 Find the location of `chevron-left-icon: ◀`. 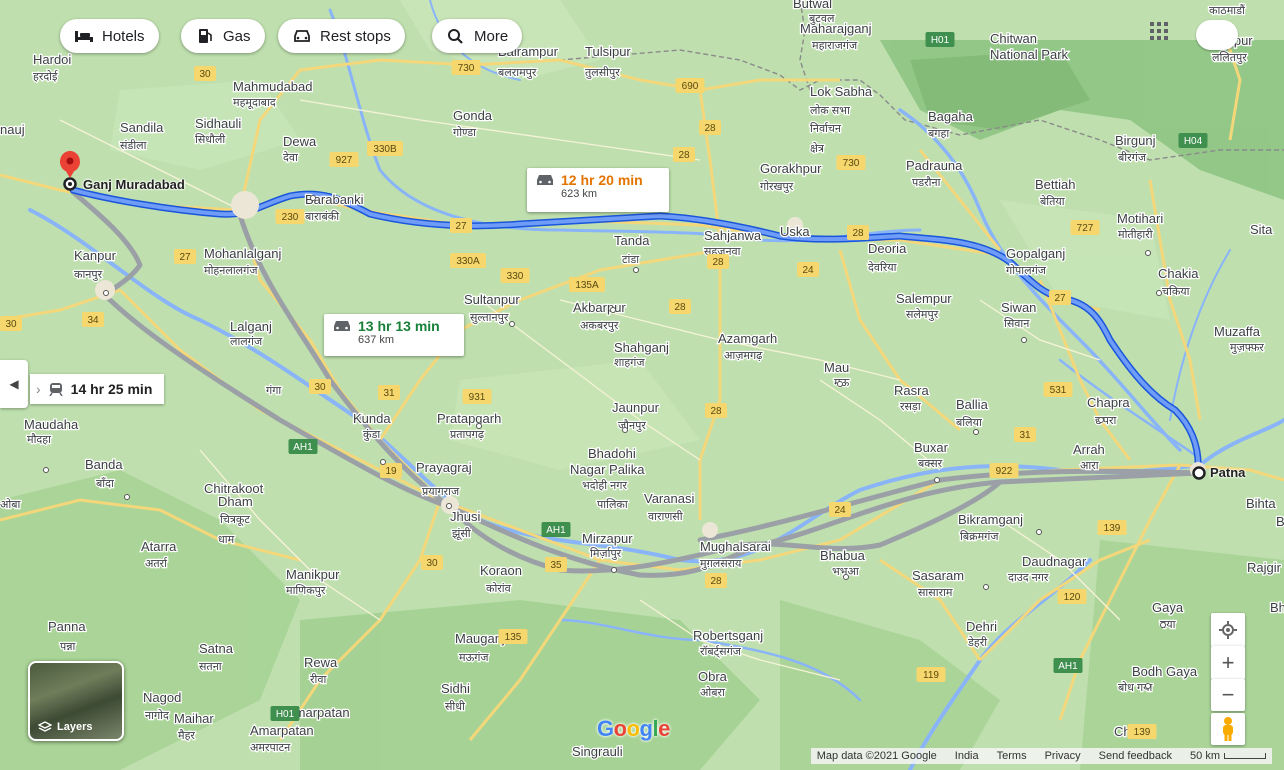

chevron-left-icon: ◀ is located at coordinates (14, 384).